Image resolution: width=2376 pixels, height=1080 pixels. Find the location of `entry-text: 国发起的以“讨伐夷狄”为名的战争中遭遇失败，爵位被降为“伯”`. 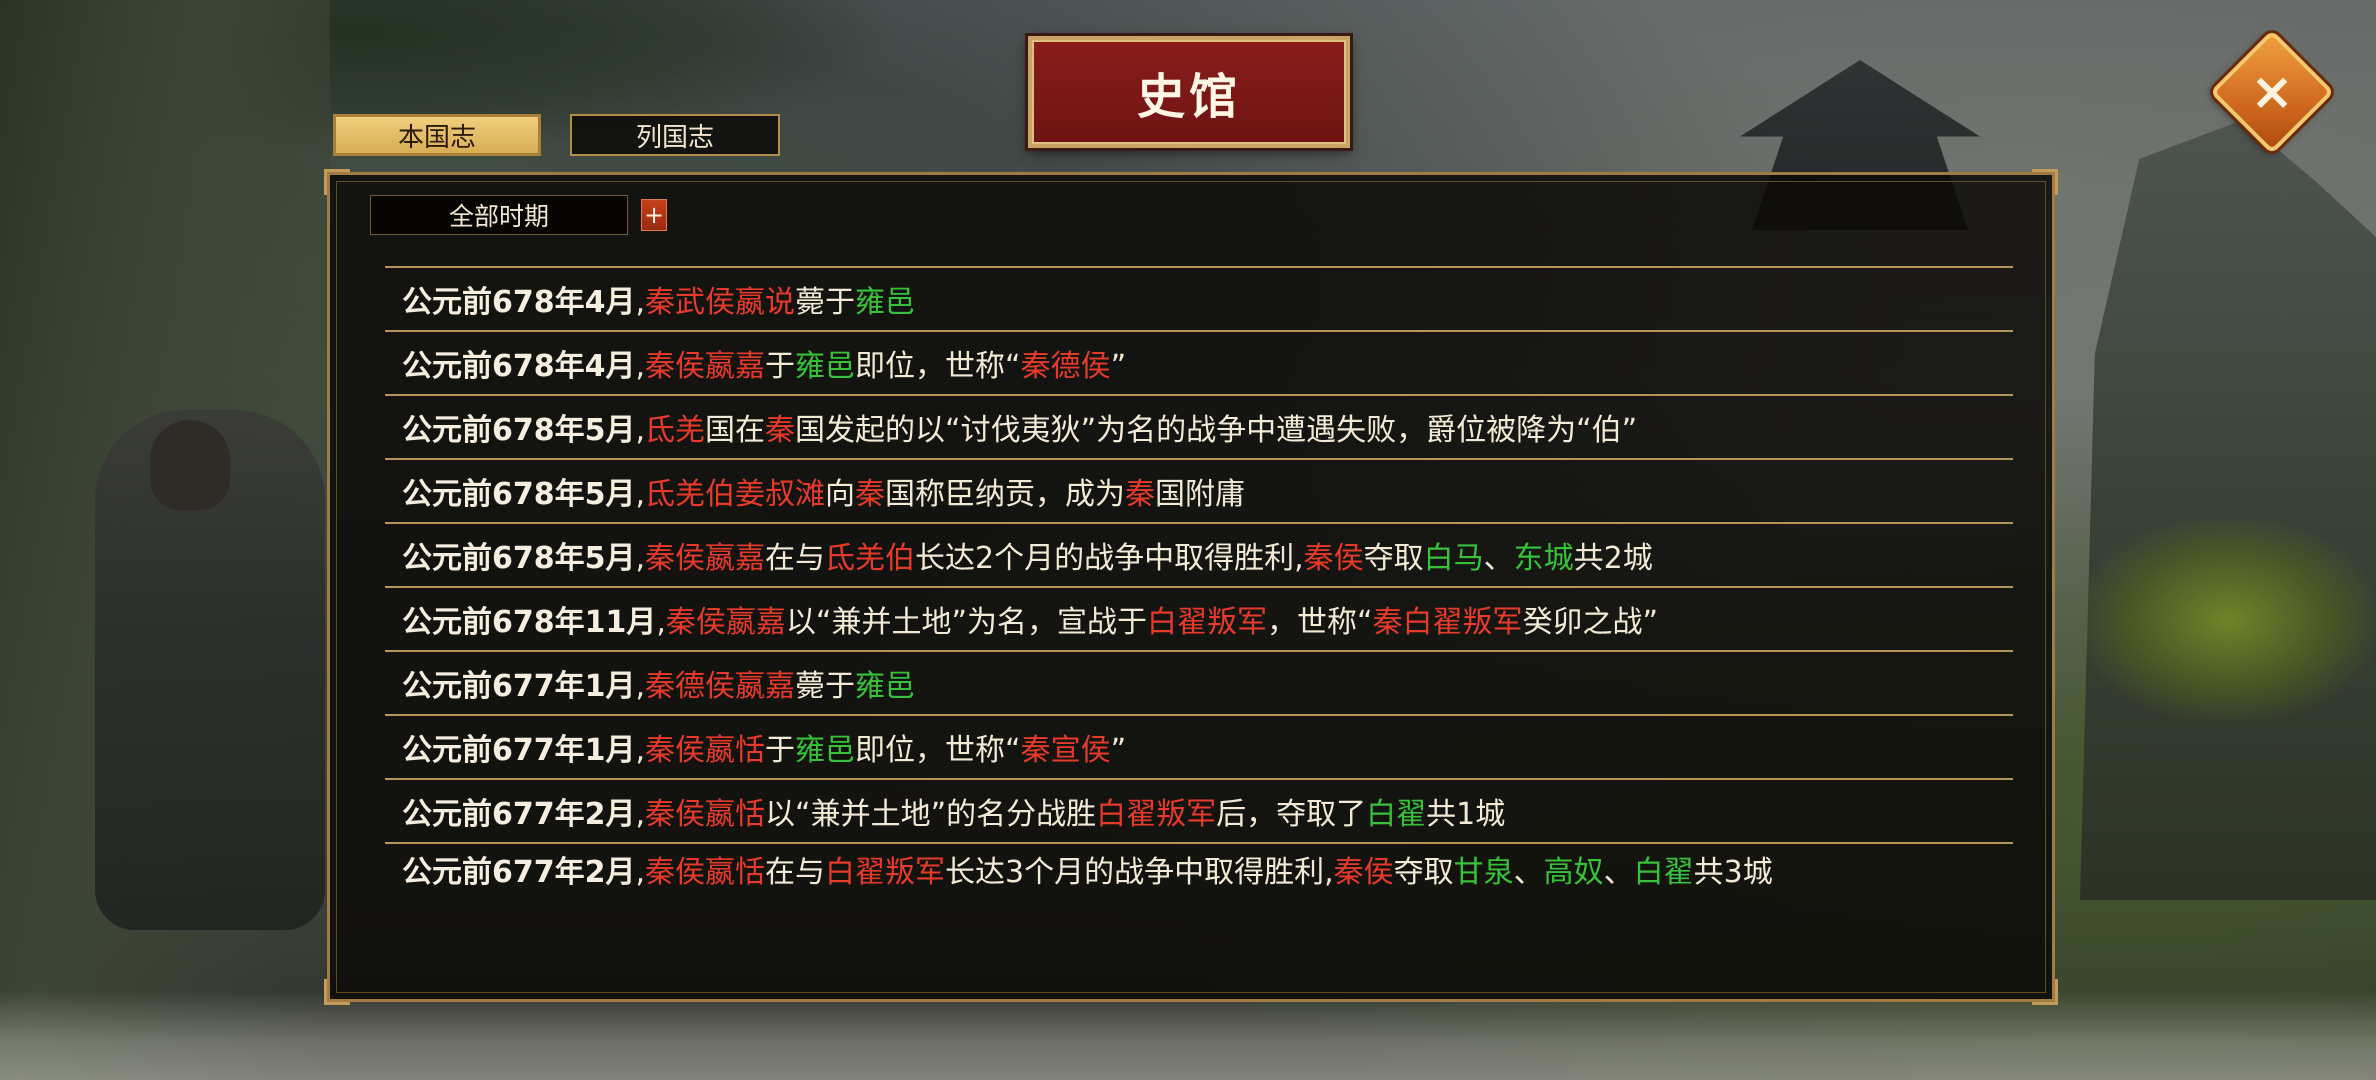

entry-text: 国发起的以“讨伐夷狄”为名的战争中遭遇失败，爵位被降为“伯” is located at coordinates (1216, 430).